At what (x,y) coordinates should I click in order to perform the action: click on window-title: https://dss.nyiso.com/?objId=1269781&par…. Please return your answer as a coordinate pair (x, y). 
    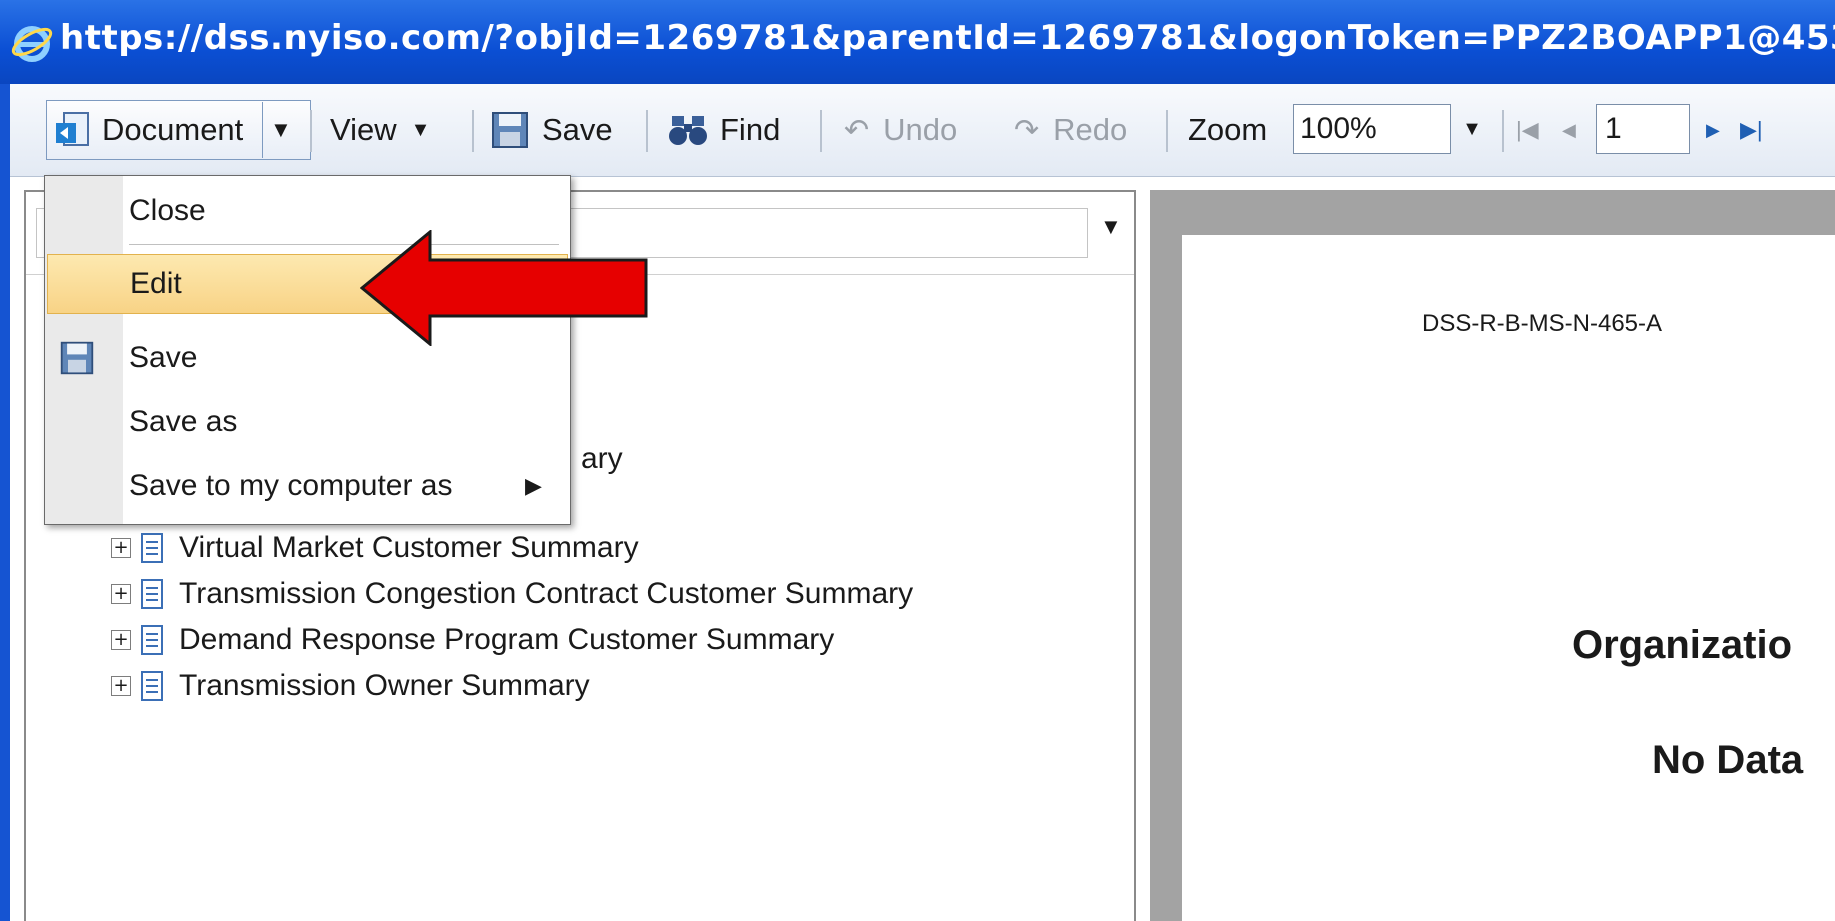
    Looking at the image, I should click on (947, 38).